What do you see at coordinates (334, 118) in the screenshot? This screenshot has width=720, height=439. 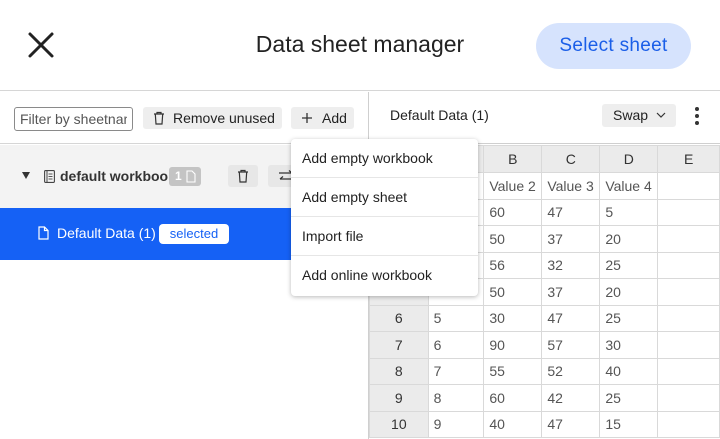 I see `add-label: Add` at bounding box center [334, 118].